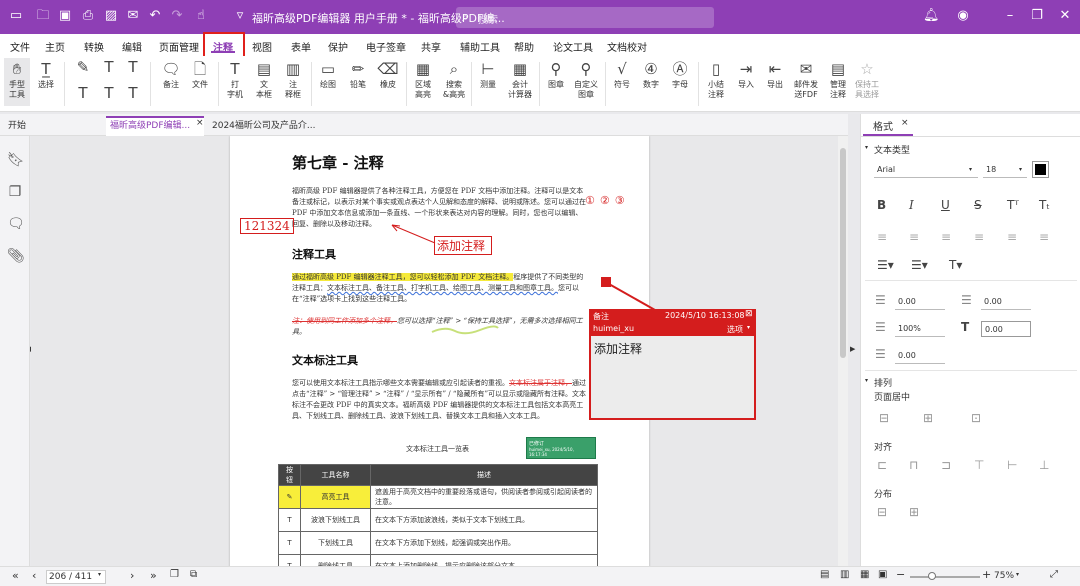 Image resolution: width=1080 pixels, height=586 pixels. I want to click on import-button: ⇥ 导入, so click(746, 74).